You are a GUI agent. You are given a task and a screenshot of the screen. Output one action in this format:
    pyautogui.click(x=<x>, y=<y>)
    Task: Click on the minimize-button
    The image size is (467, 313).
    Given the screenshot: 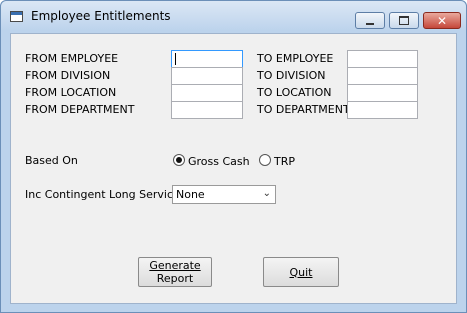 What is the action you would take?
    pyautogui.click(x=370, y=20)
    